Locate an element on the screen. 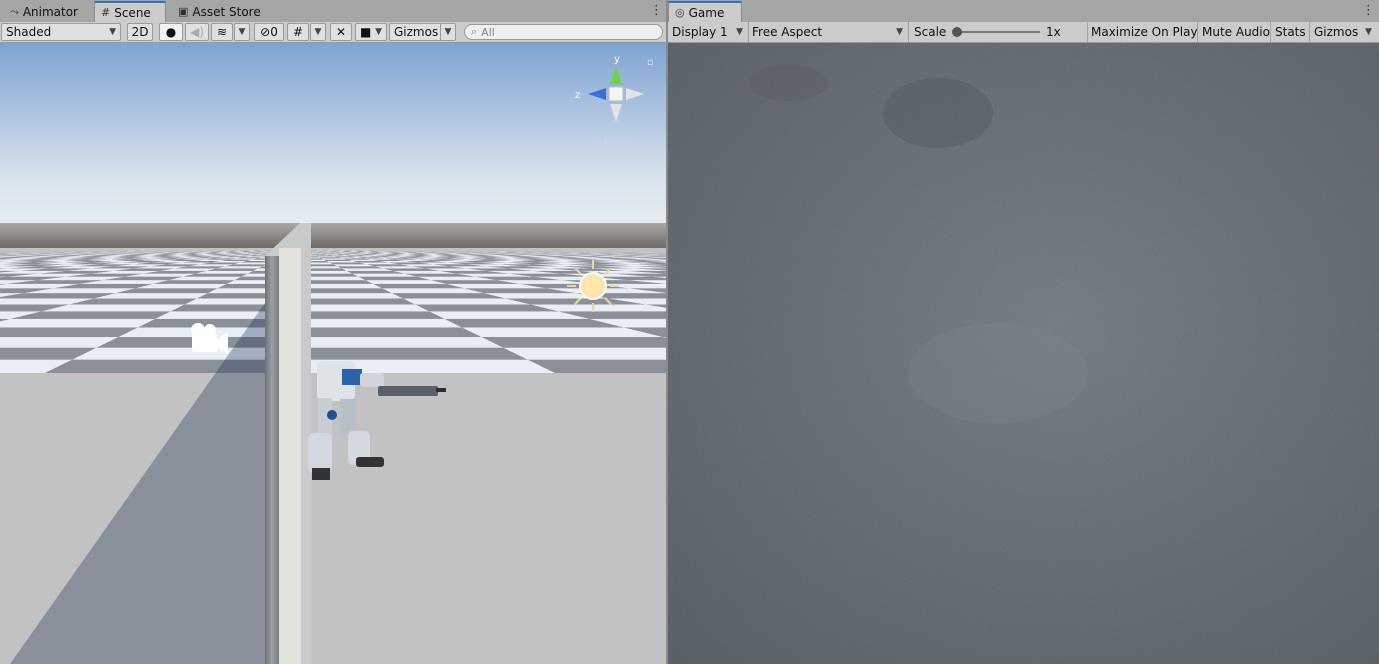  tab-animator-label: Animator is located at coordinates (50, 11).